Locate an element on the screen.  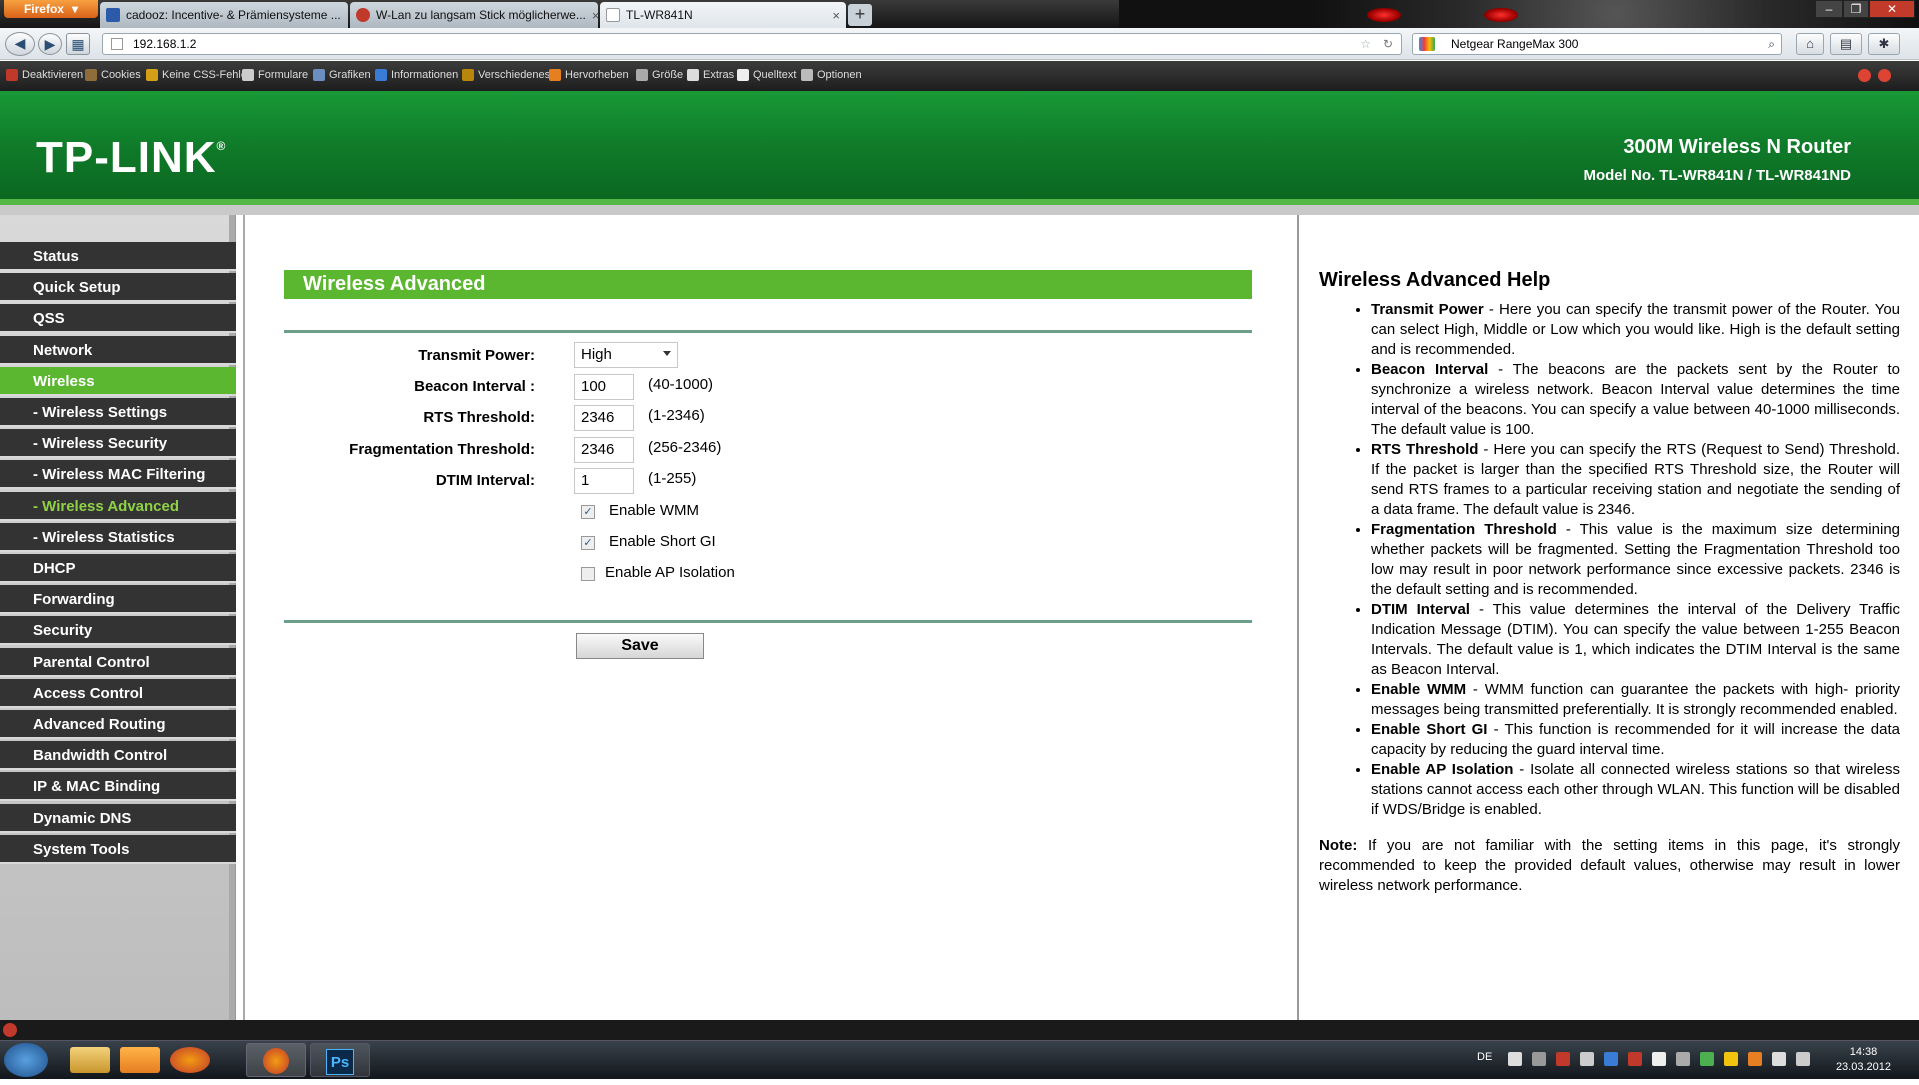
dev-toolbar-label: Hervorheben is located at coordinates (597, 75).